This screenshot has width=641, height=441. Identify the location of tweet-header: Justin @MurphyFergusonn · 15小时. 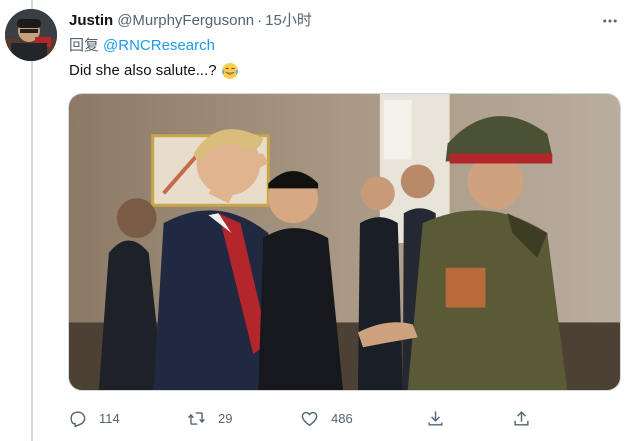
(190, 21).